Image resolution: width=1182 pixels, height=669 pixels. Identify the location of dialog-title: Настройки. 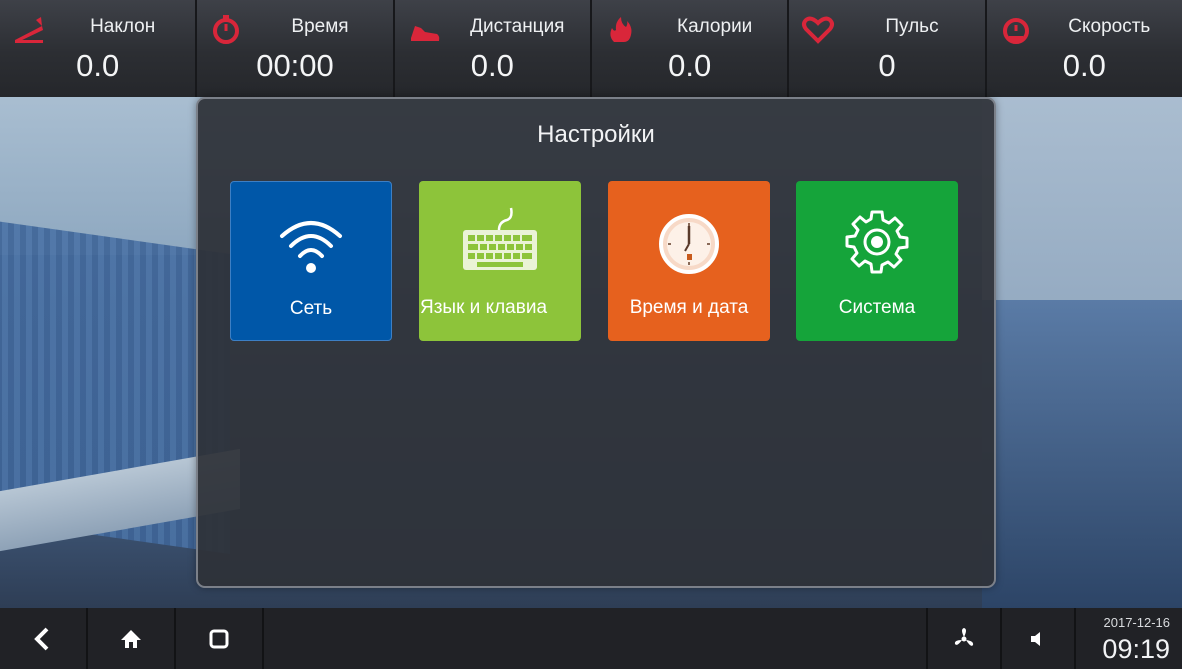
(596, 134).